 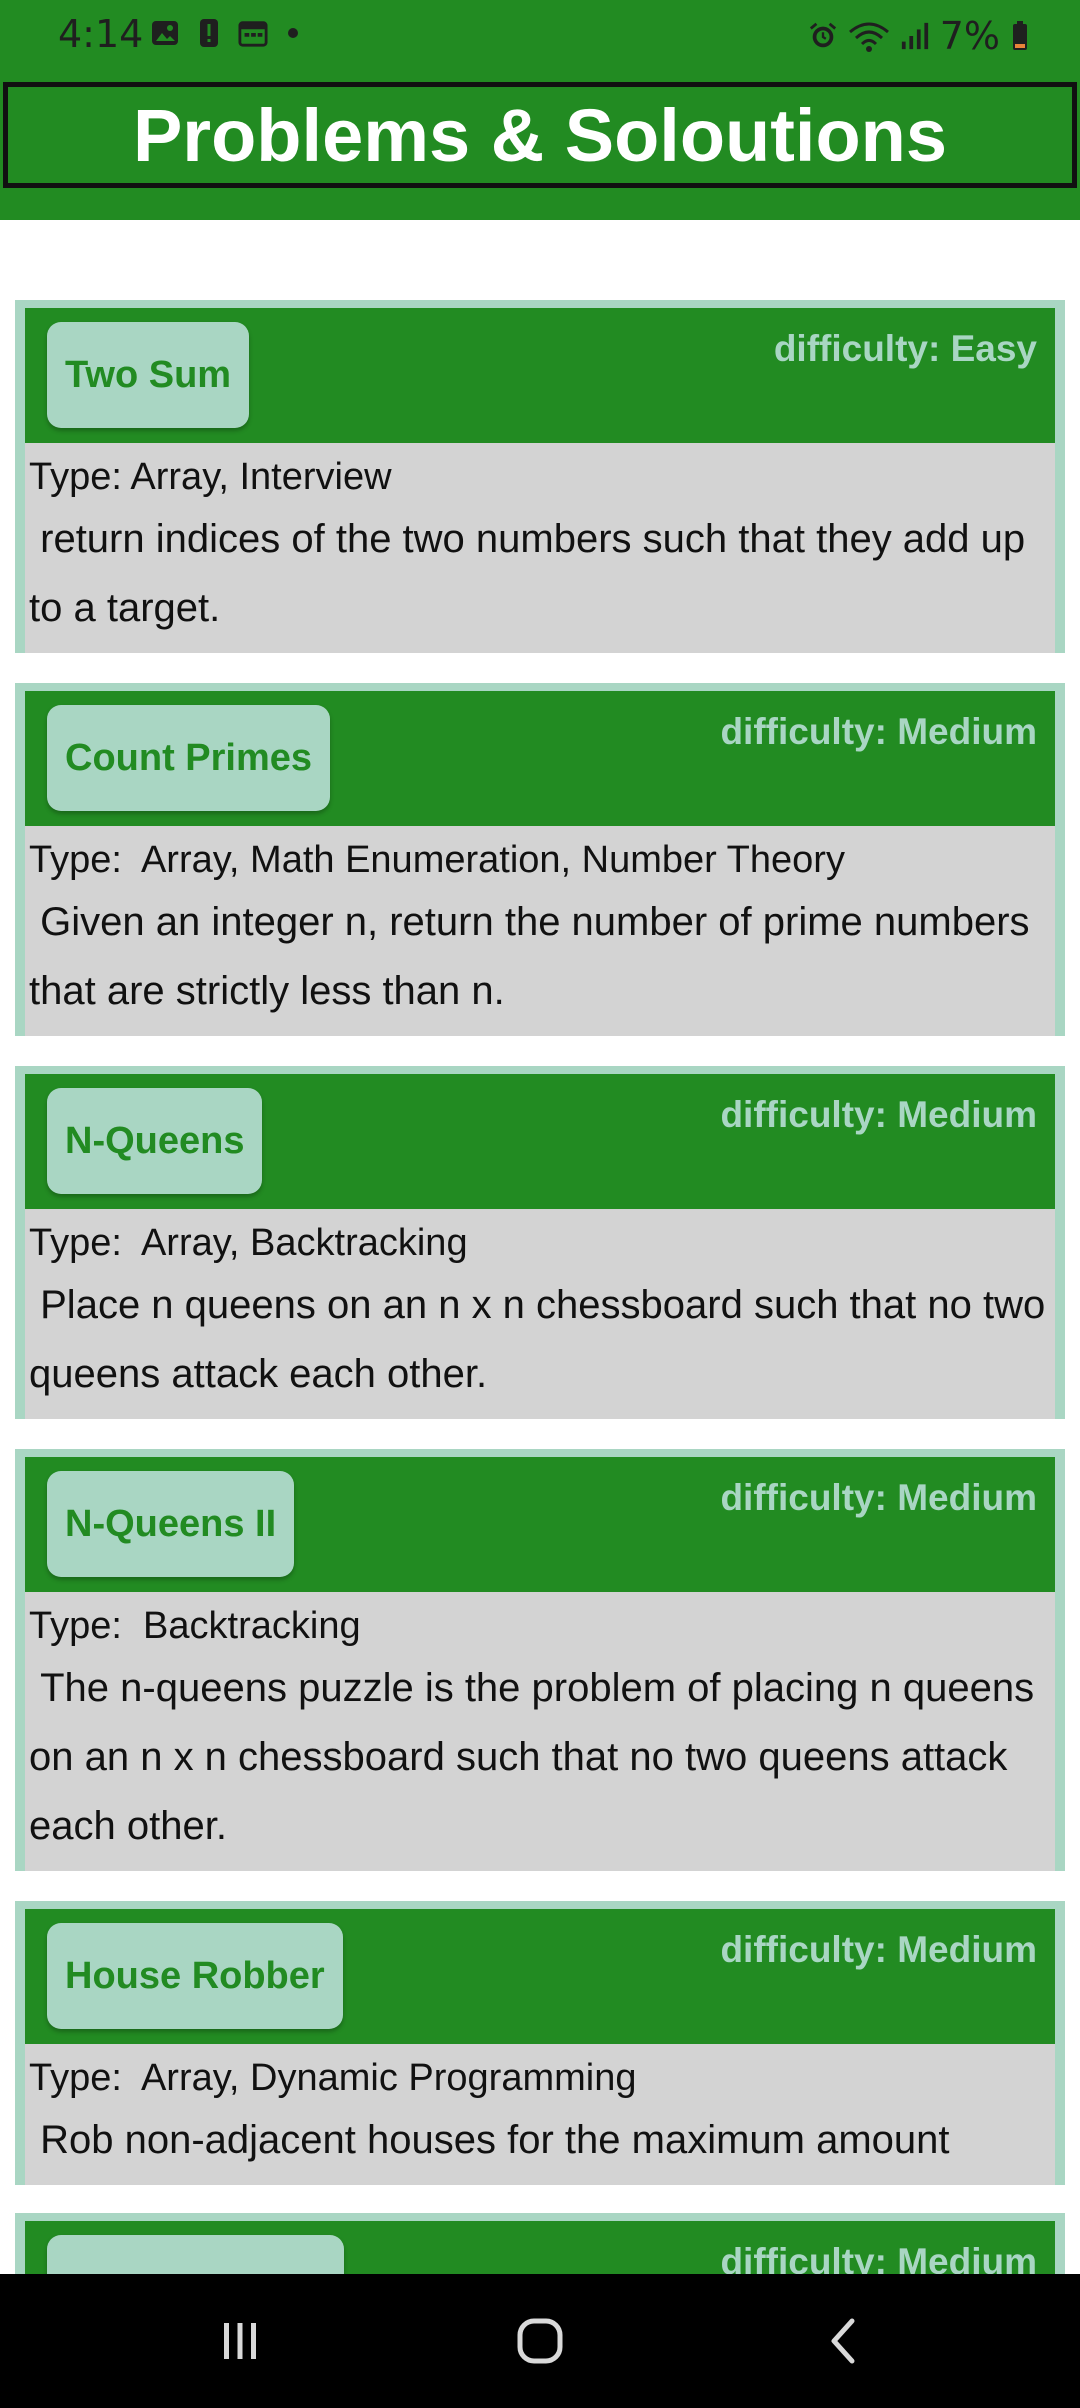 I want to click on card-header: difficulty: Medium, so click(x=540, y=2247).